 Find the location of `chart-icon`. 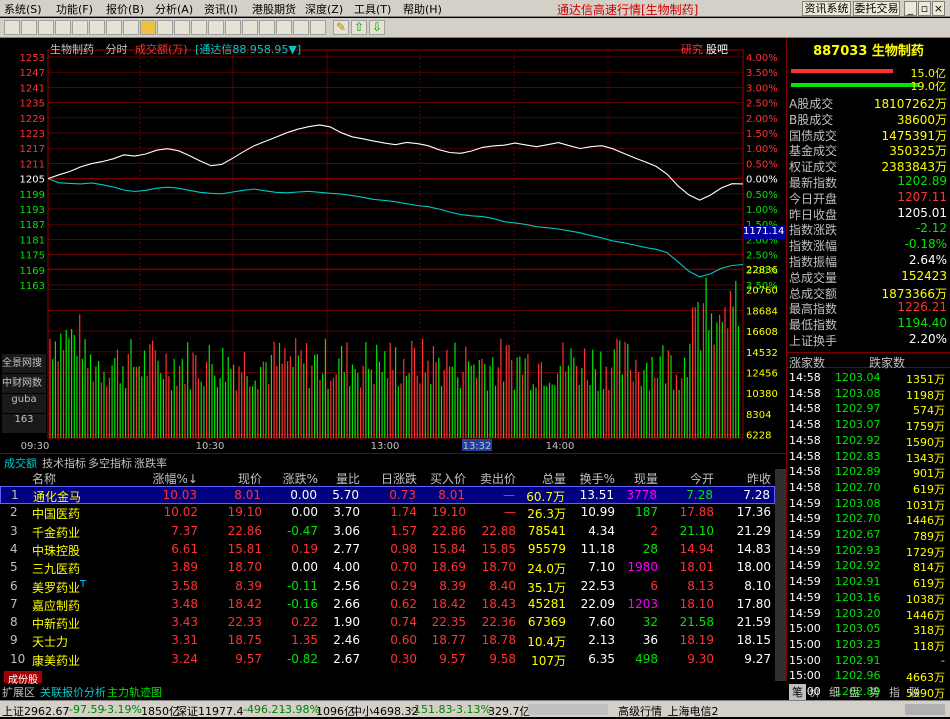

chart-icon is located at coordinates (46, 27).